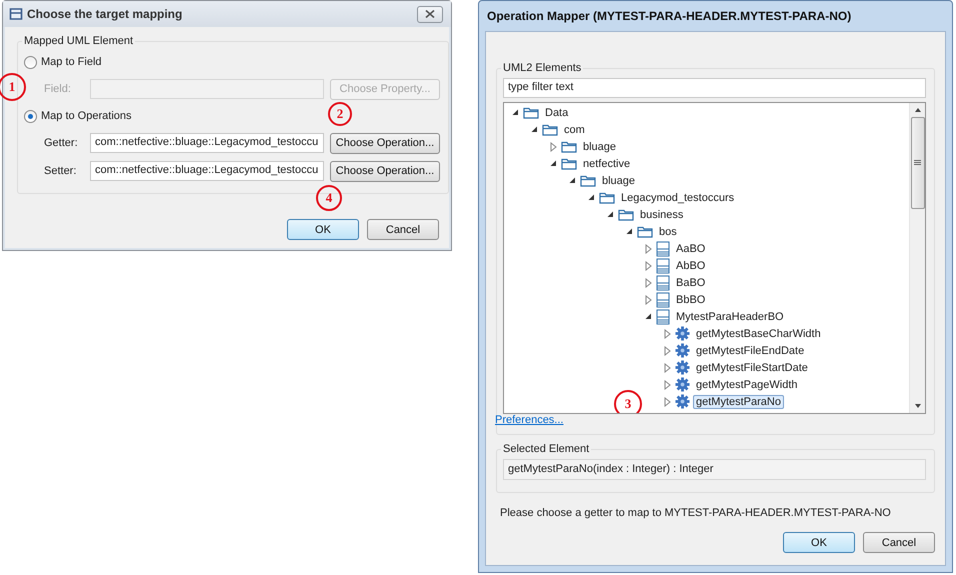 The width and height of the screenshot is (956, 575). I want to click on tree-item: bos, so click(668, 231).